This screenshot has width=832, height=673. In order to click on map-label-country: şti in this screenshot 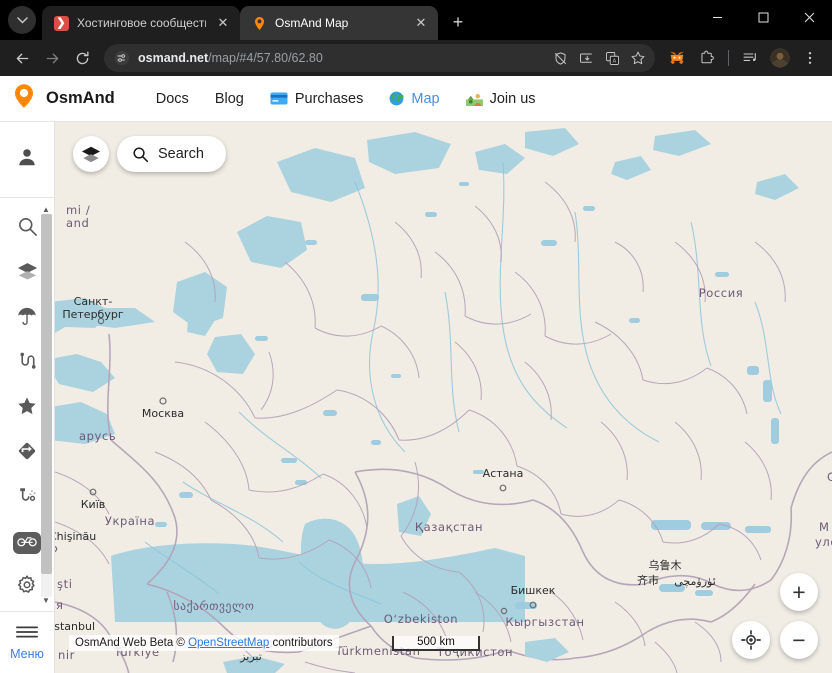, I will do `click(65, 584)`.